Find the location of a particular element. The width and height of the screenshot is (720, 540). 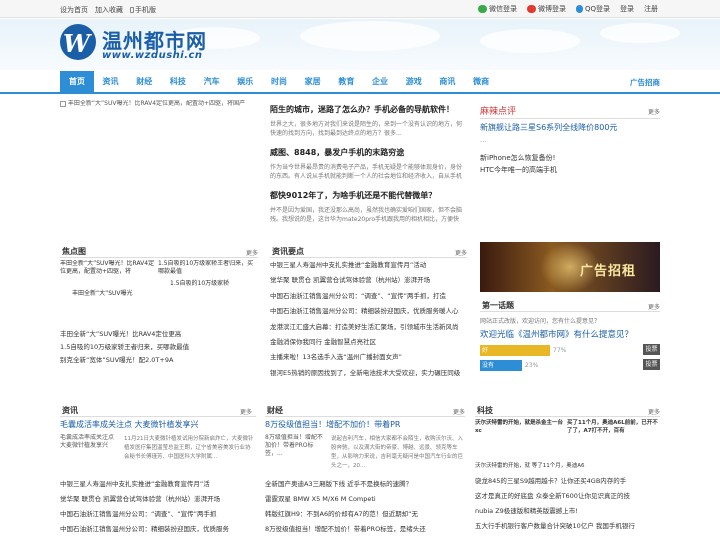

list-item: 1.5自吸的10万级家轿王者归来，买哪款最值 is located at coordinates (159, 347).